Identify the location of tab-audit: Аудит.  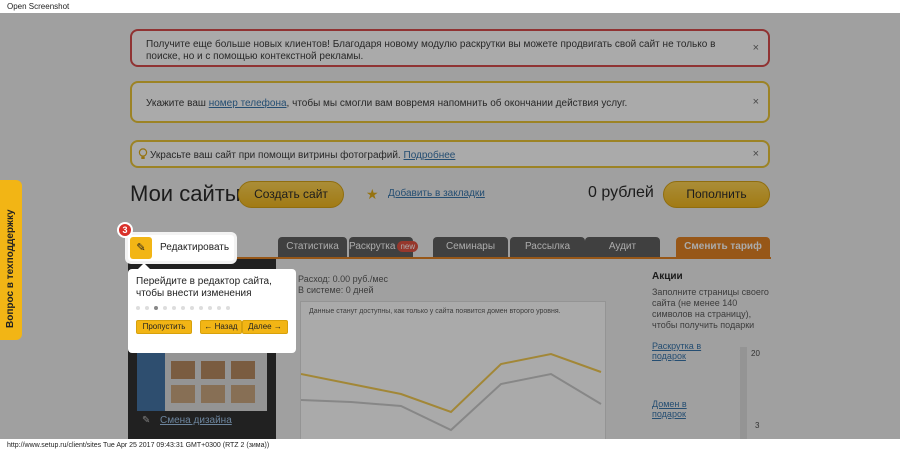
(622, 247).